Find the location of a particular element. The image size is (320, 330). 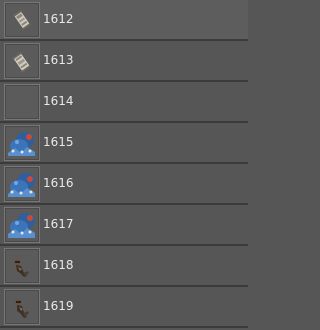

list-item: 1617 is located at coordinates (124, 225).